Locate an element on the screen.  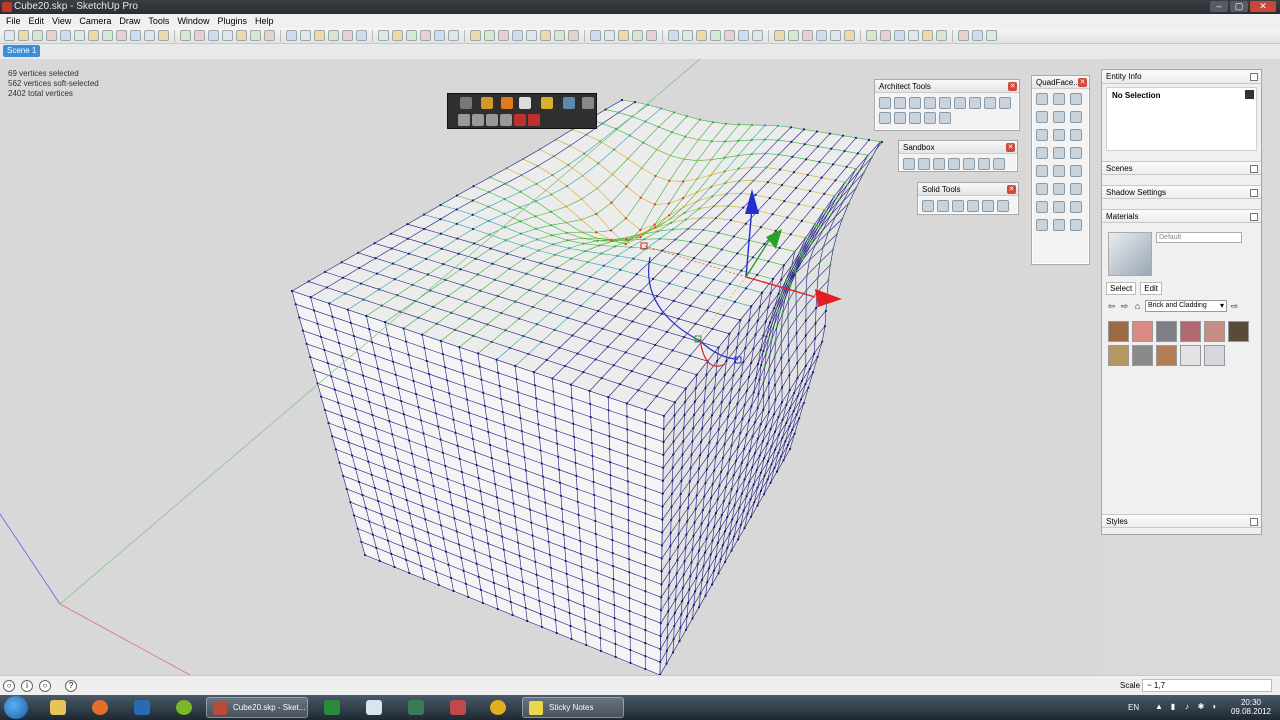
user-icon: ○ is located at coordinates (45, 686).